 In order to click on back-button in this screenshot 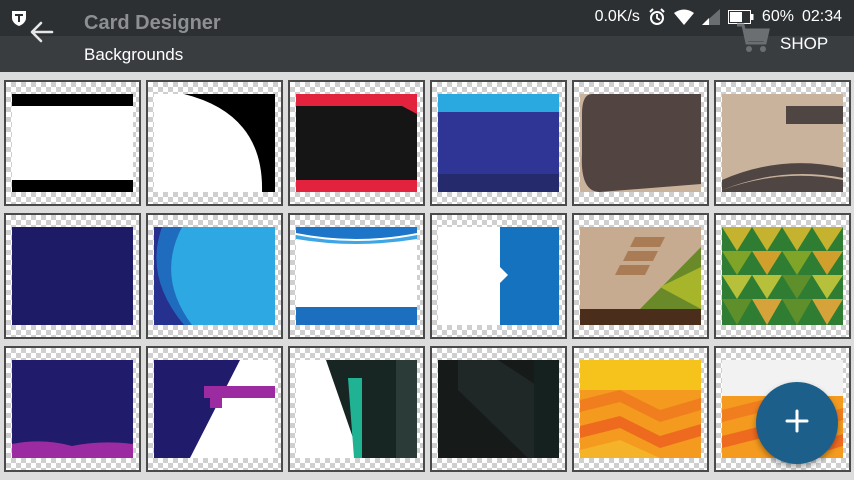, I will do `click(42, 34)`.